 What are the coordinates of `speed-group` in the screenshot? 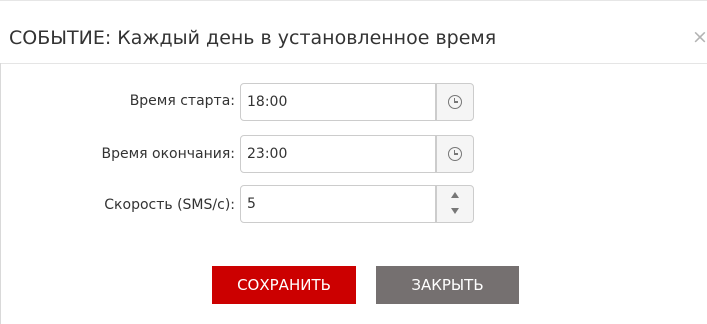 It's located at (357, 205).